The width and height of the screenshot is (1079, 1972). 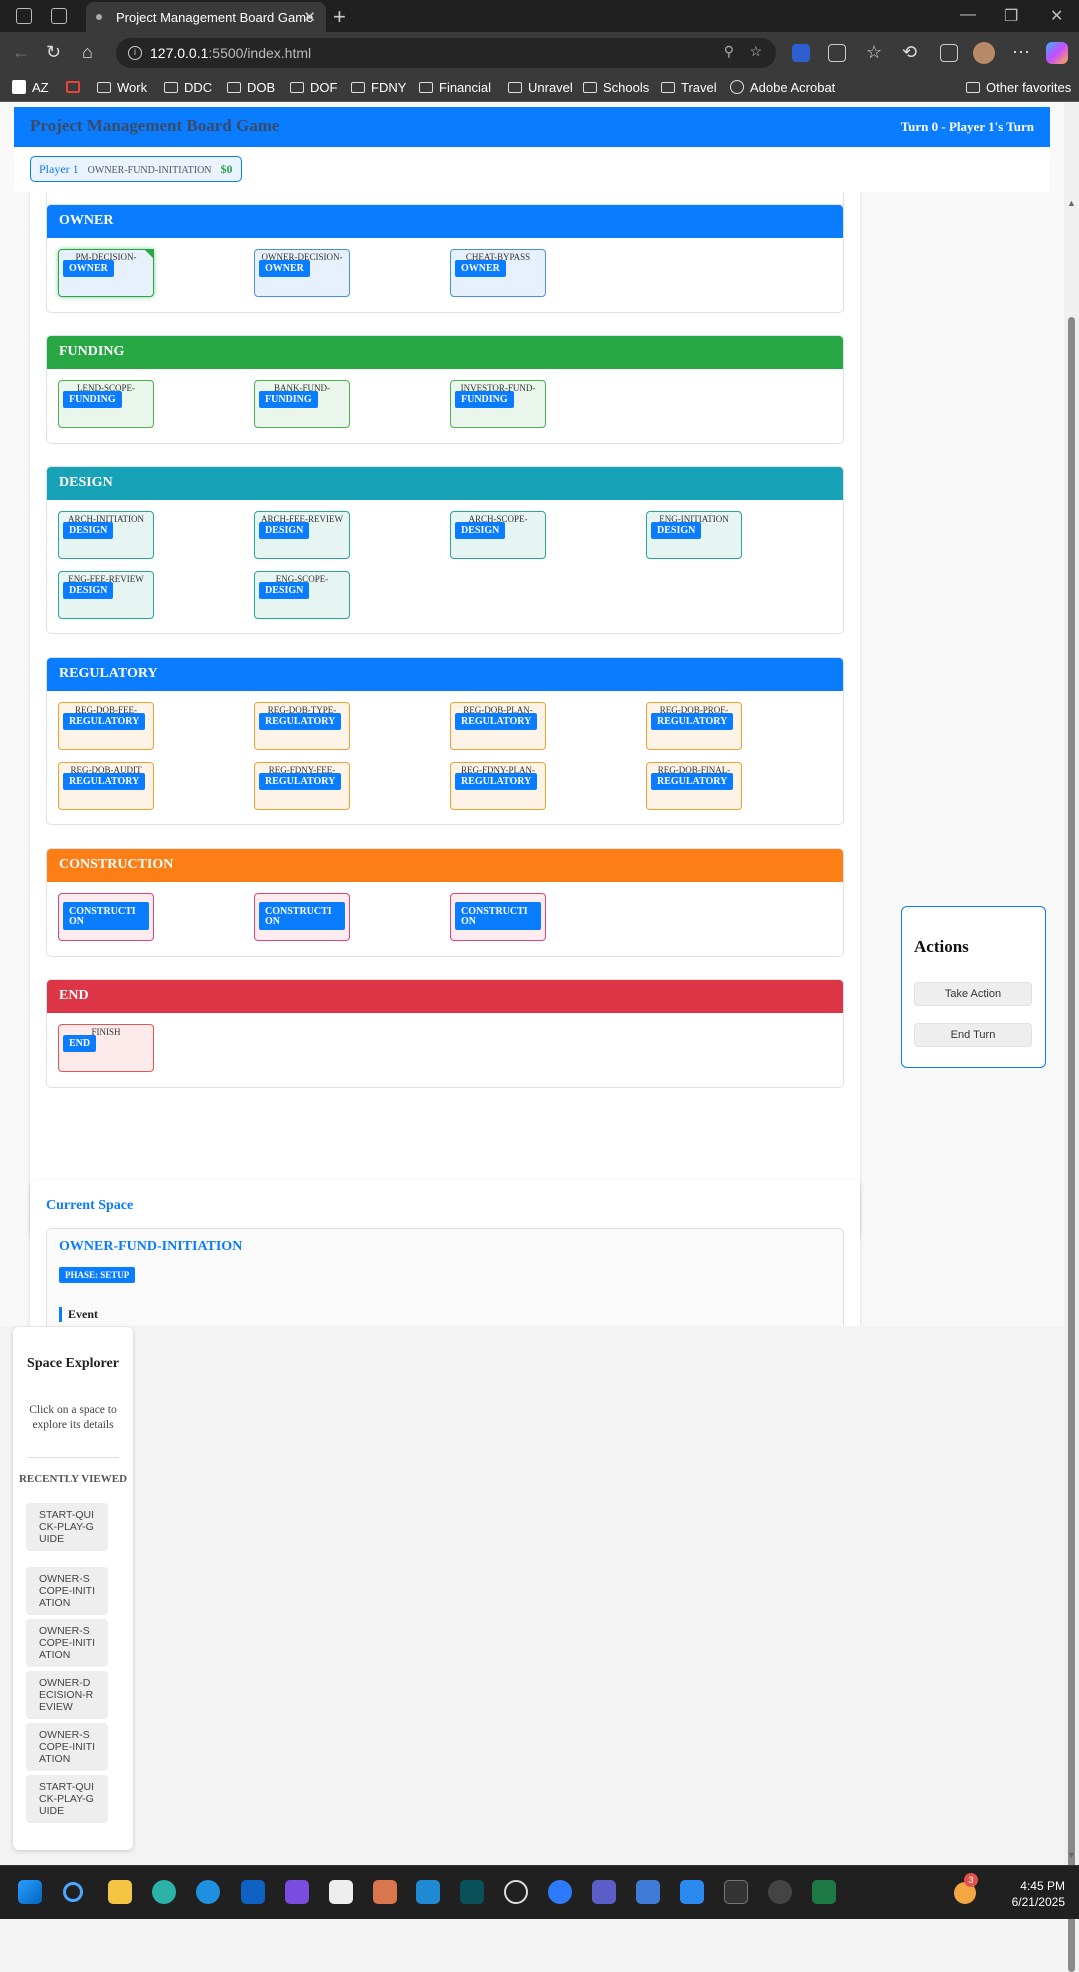 I want to click on snipping-tool-icon, so click(x=341, y=1892).